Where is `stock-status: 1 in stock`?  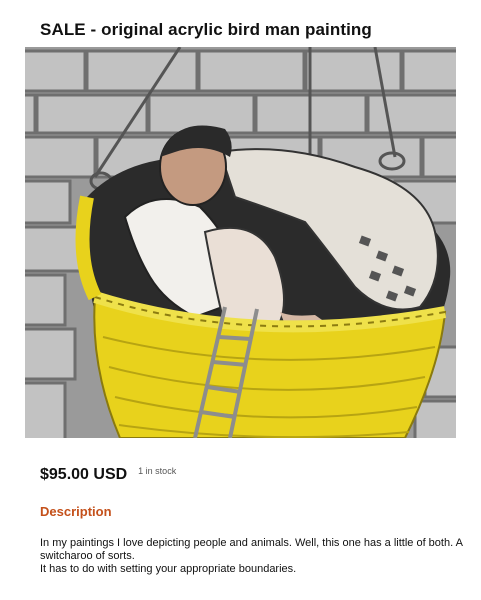
stock-status: 1 in stock is located at coordinates (157, 471).